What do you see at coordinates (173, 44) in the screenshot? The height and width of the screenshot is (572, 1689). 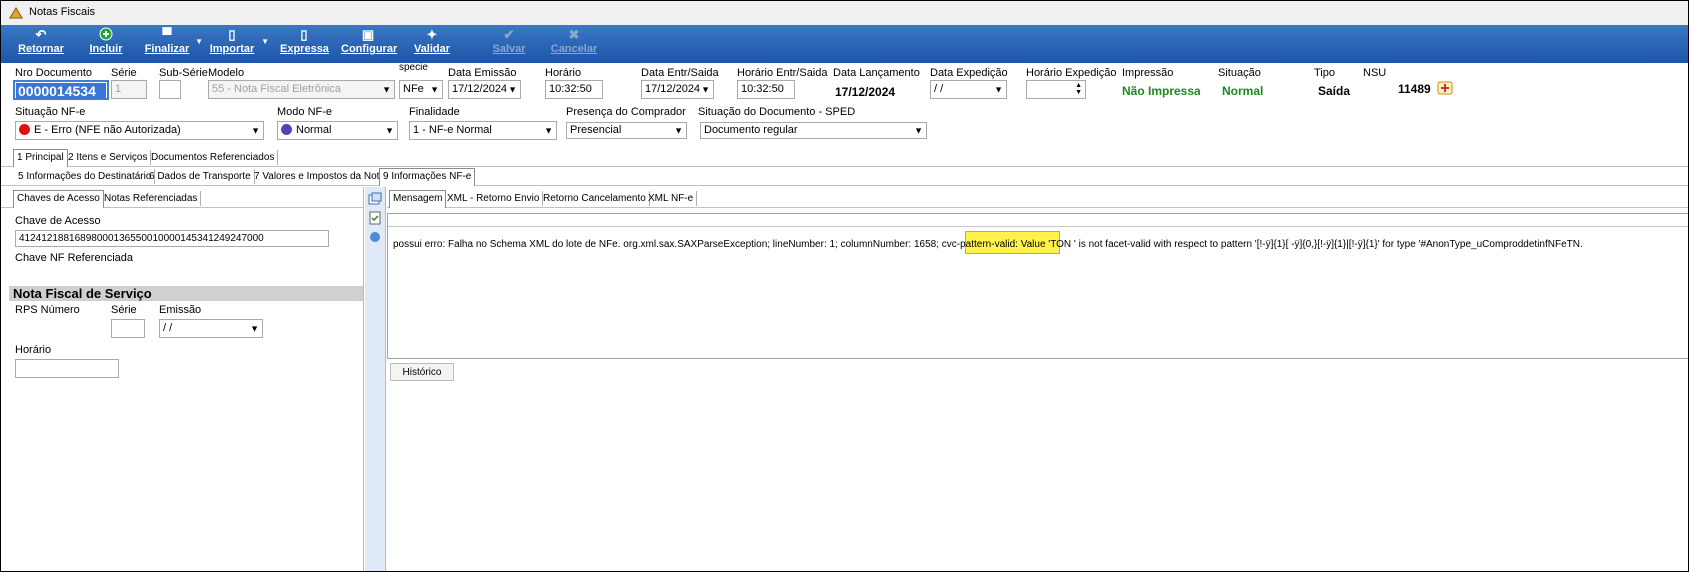 I see `finalizar-button: ▀ Finalizar ▼` at bounding box center [173, 44].